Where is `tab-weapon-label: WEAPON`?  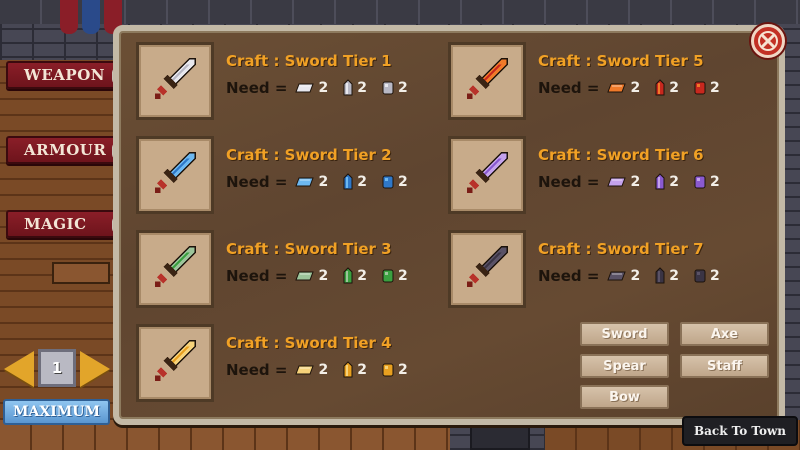 tab-weapon-label: WEAPON is located at coordinates (64, 75).